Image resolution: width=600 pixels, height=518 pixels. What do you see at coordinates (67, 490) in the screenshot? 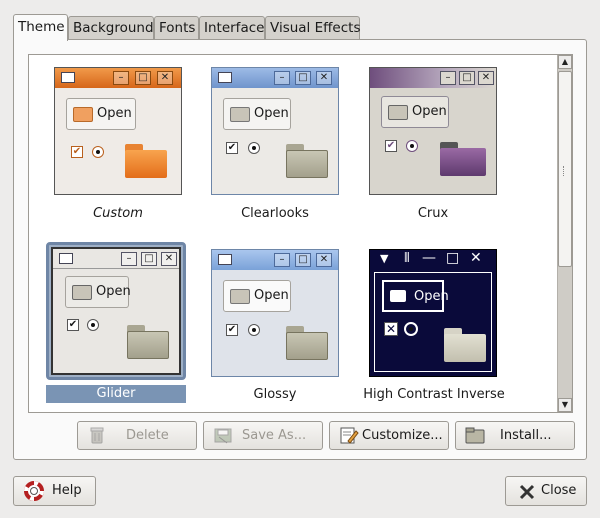
I see `help-label: Help` at bounding box center [67, 490].